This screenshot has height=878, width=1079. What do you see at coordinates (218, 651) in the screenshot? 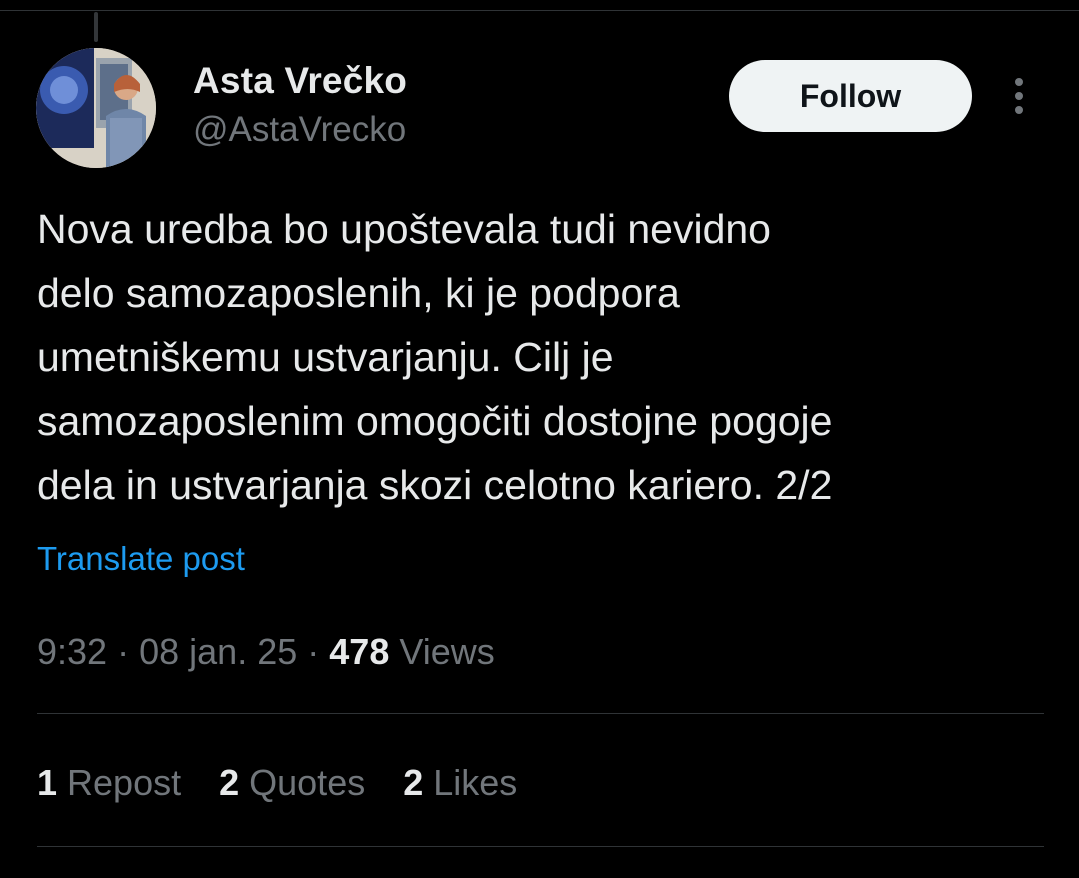
I see `tweet-date: 08 jan. 25` at bounding box center [218, 651].